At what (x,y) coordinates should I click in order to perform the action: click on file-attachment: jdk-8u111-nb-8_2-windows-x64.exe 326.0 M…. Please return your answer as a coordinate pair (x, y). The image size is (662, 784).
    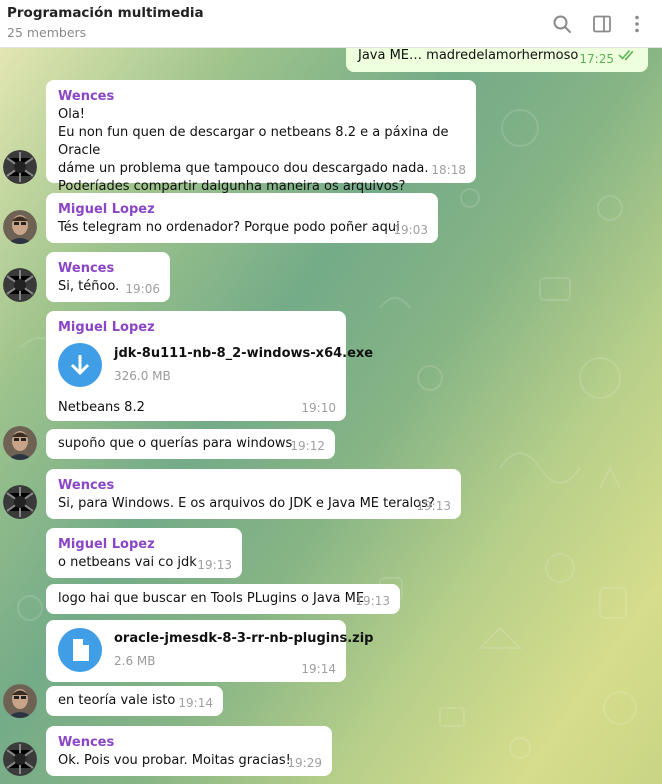
    Looking at the image, I should click on (215, 365).